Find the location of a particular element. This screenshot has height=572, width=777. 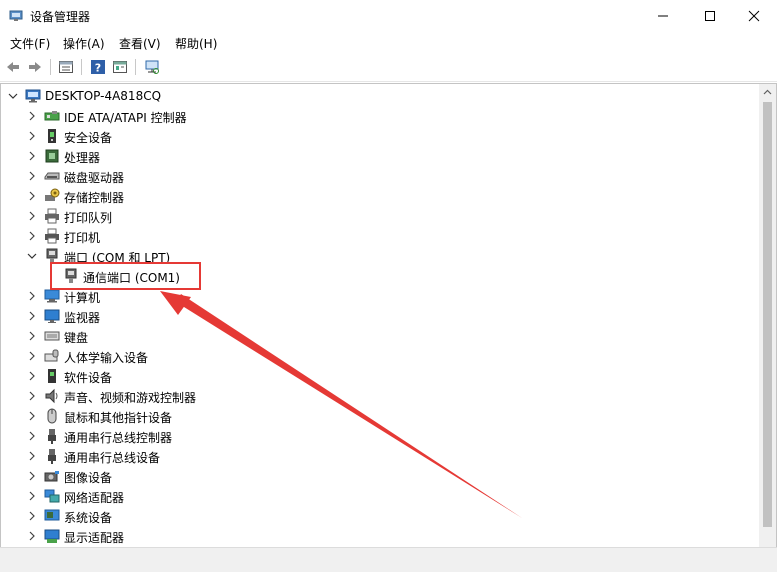

scroll-up-button is located at coordinates (767, 92).